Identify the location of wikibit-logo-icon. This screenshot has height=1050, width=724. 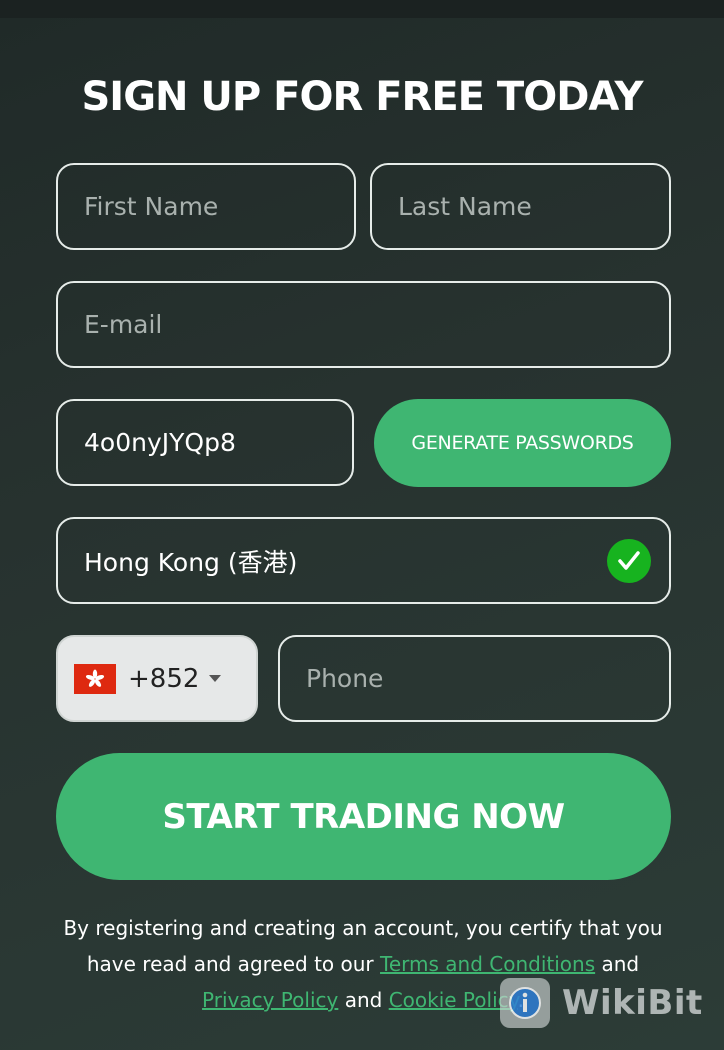
(525, 1003).